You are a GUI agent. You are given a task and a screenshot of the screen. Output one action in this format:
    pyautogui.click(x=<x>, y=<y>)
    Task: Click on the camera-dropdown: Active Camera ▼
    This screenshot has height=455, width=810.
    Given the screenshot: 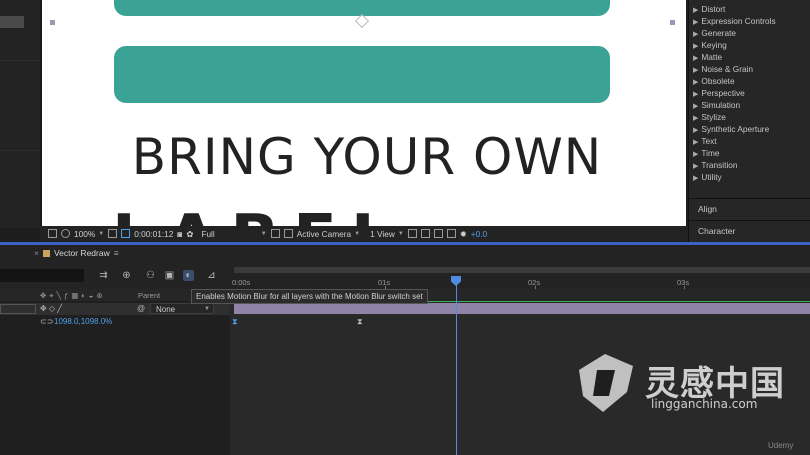 What is the action you would take?
    pyautogui.click(x=328, y=234)
    